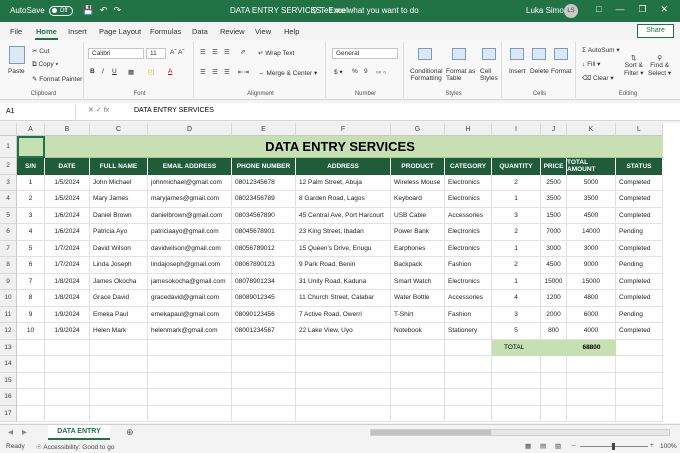 The image size is (680, 453). Describe the element at coordinates (170, 71) in the screenshot. I see `font-color-icon: A` at that location.